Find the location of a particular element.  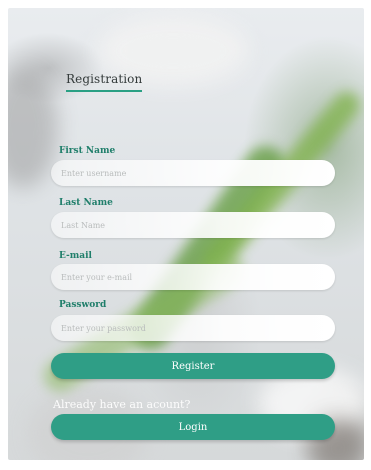

email-label: E-mail is located at coordinates (75, 256).